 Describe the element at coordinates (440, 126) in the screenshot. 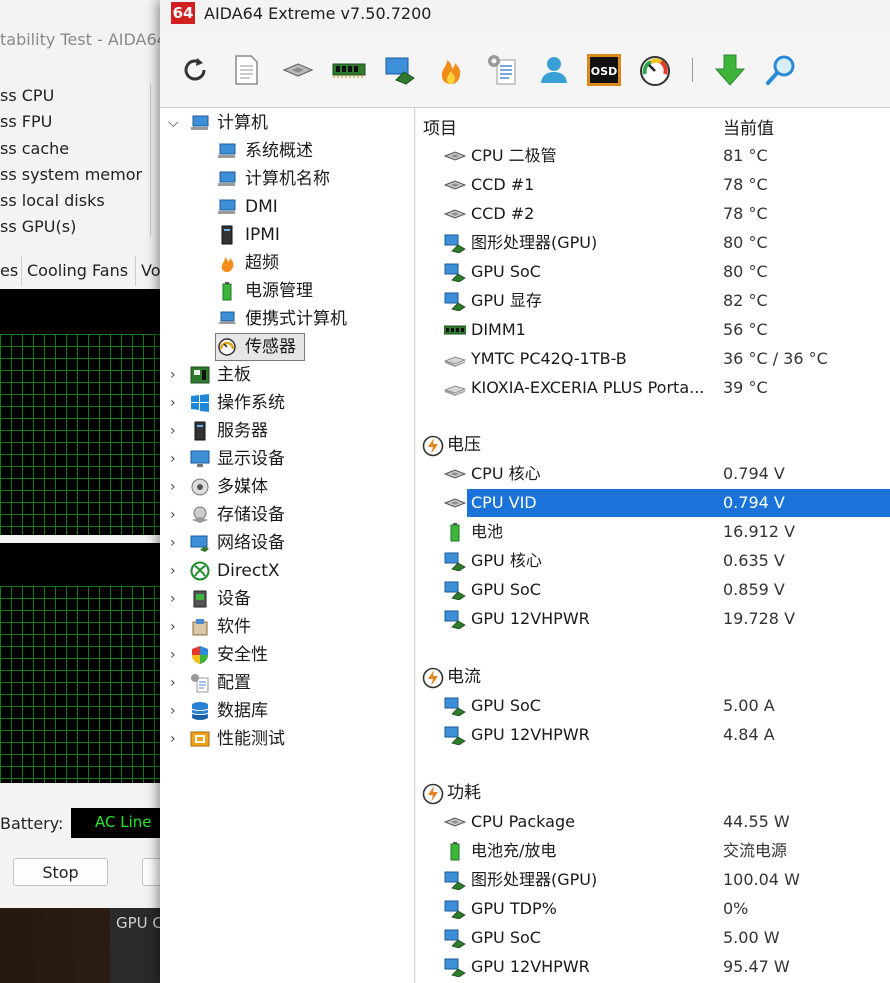

I see `column-header-item: 项目` at that location.